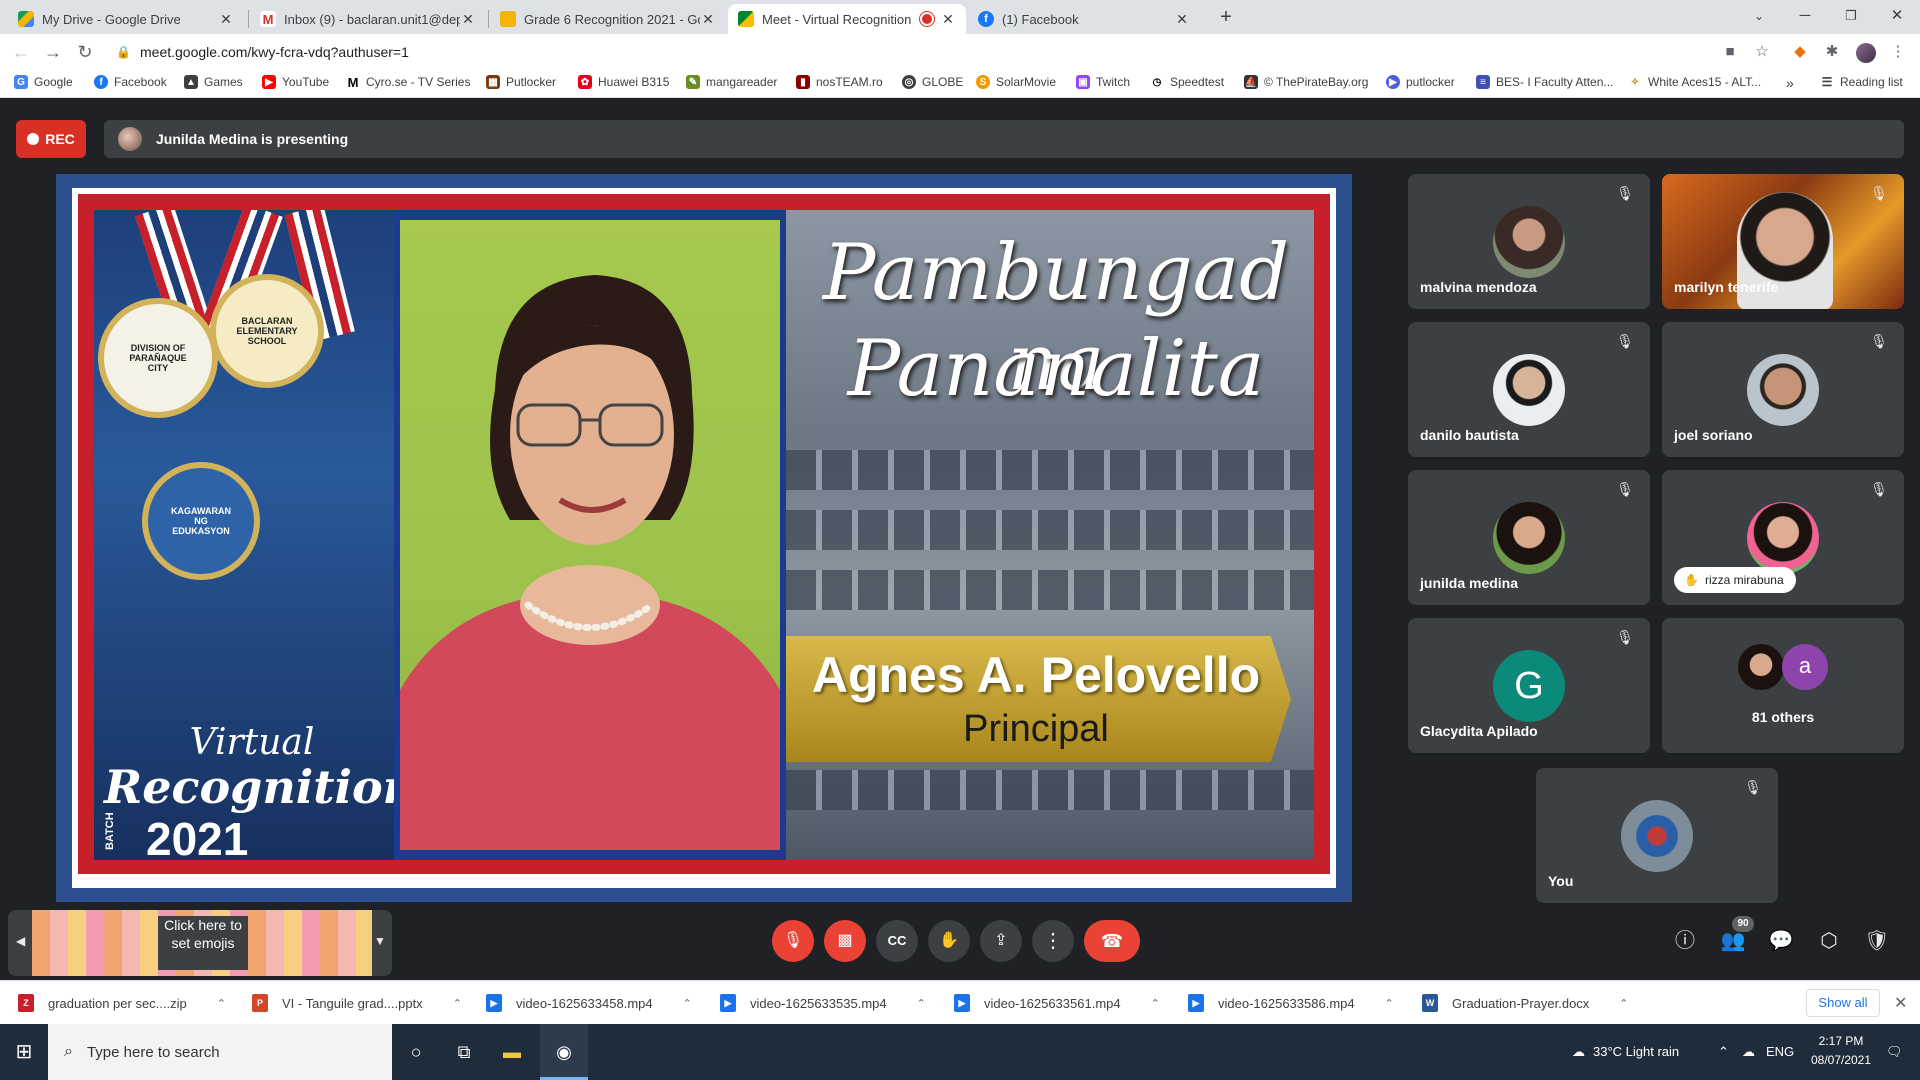 The height and width of the screenshot is (1080, 1920). I want to click on bookmark-piratebay: ⛵ © ThePirateBay.org, so click(1306, 82).